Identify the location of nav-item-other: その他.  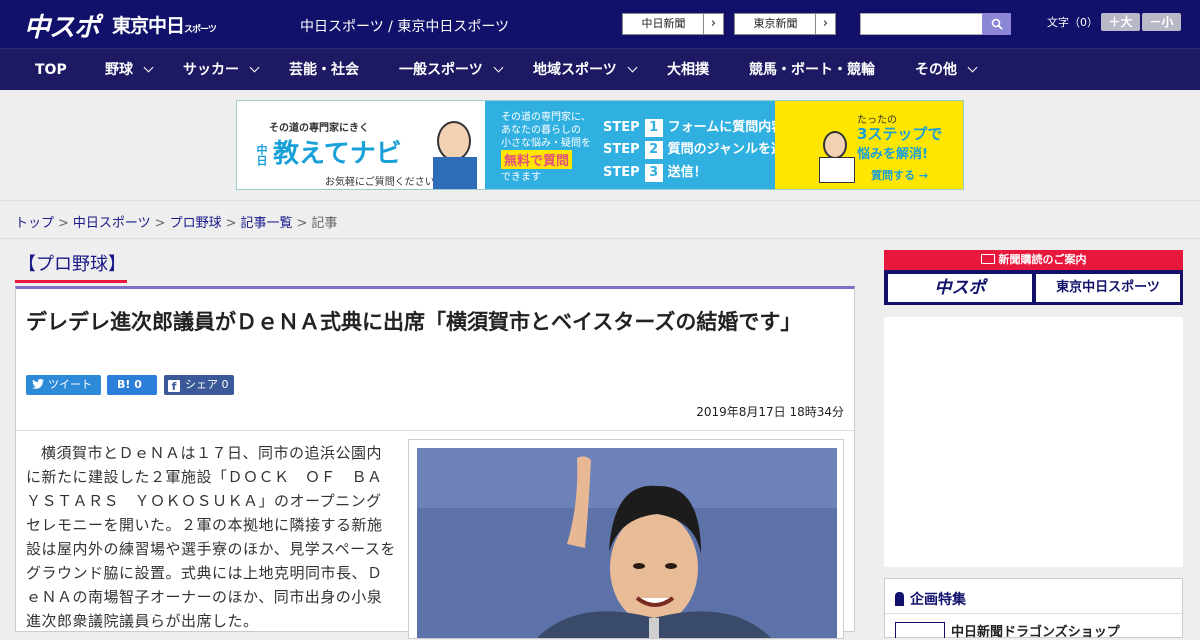
(946, 70).